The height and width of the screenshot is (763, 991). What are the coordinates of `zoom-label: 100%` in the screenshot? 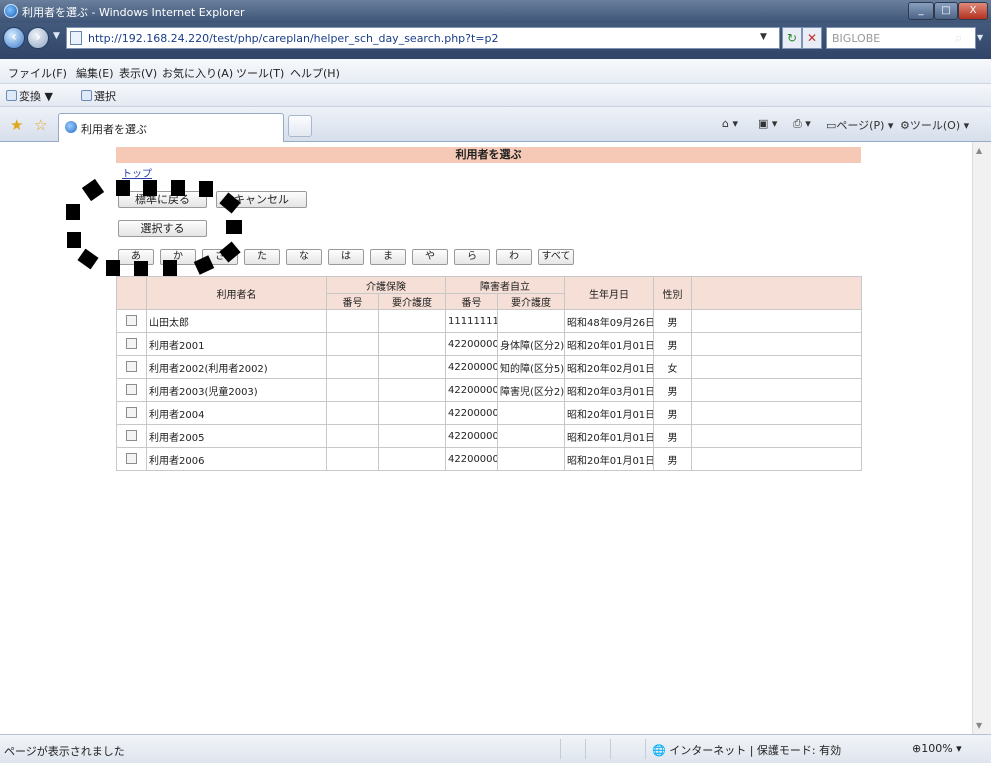 It's located at (937, 748).